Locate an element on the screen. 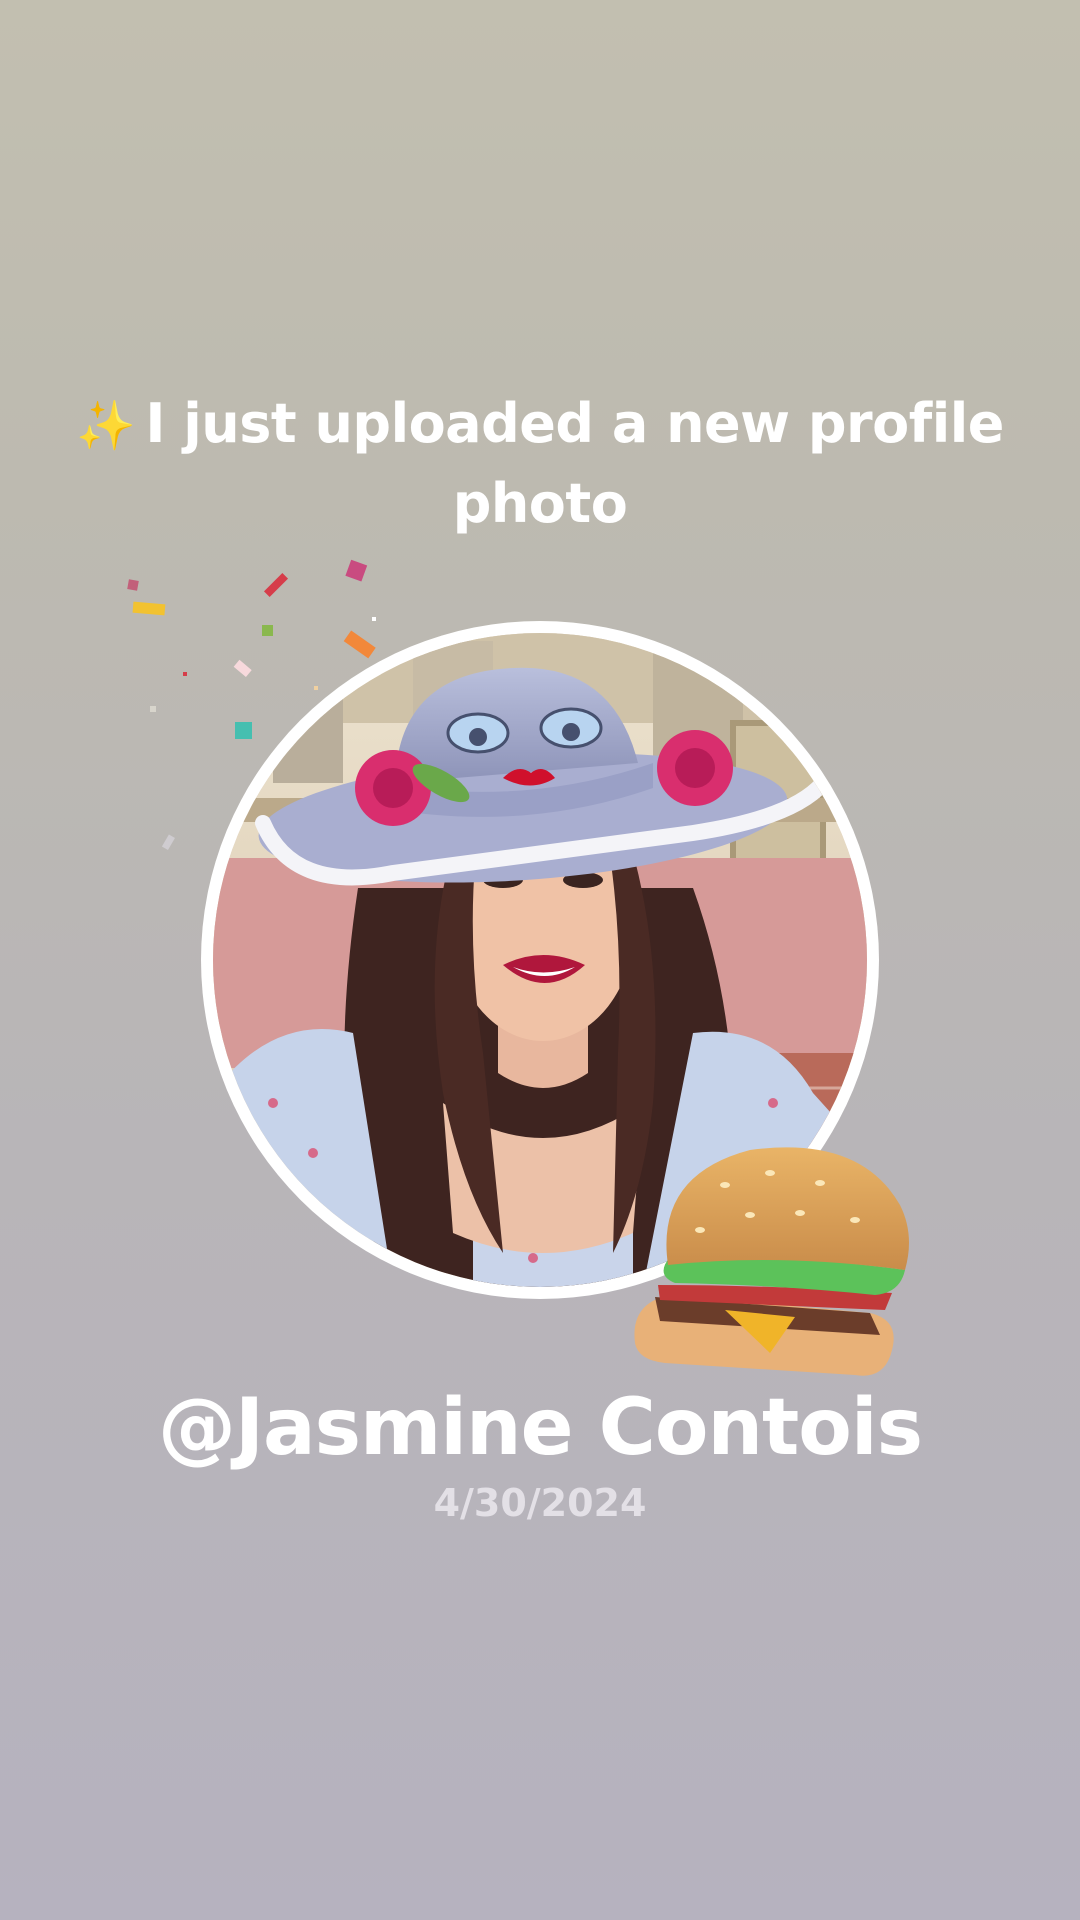 The image size is (1080, 1920). story-headline: ✨ I just uploaded a new profile photo is located at coordinates (540, 464).